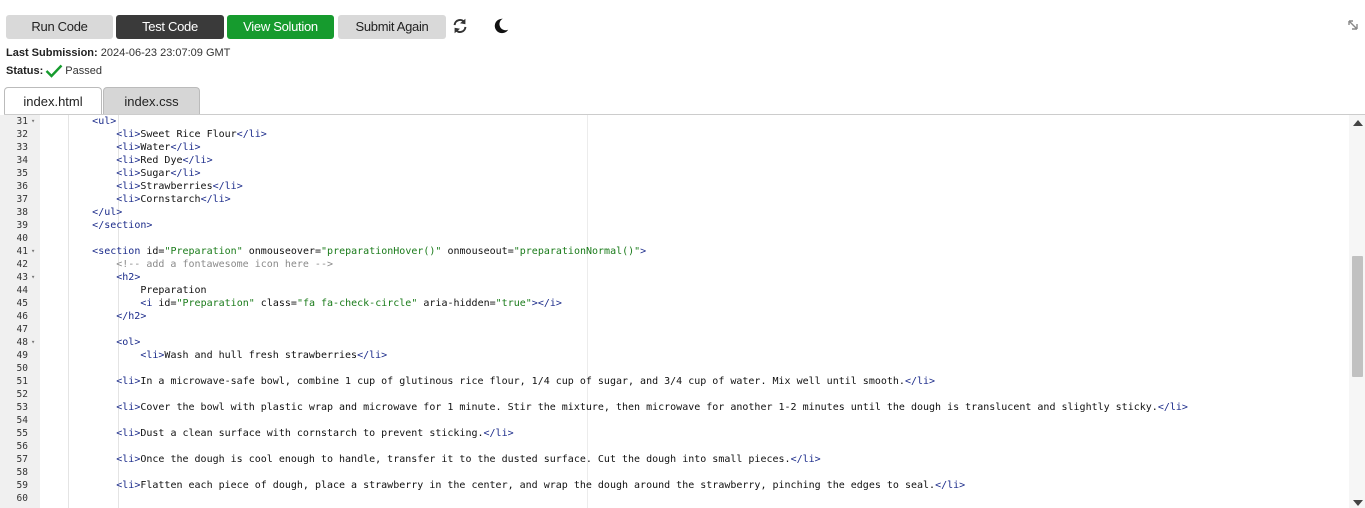  What do you see at coordinates (173, 199) in the screenshot?
I see `code-line: <li>Cornstarch</li>` at bounding box center [173, 199].